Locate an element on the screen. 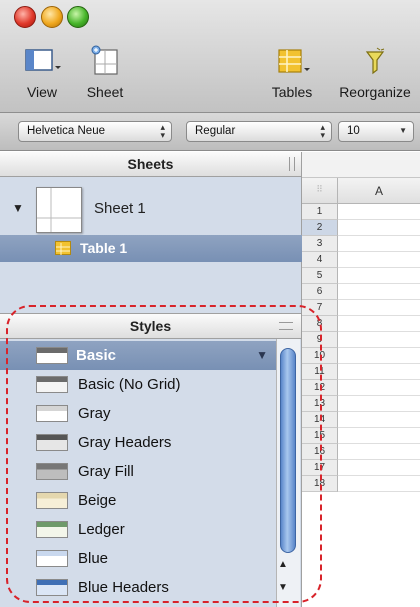 The image size is (420, 607). table-label: Table 1 is located at coordinates (104, 248).